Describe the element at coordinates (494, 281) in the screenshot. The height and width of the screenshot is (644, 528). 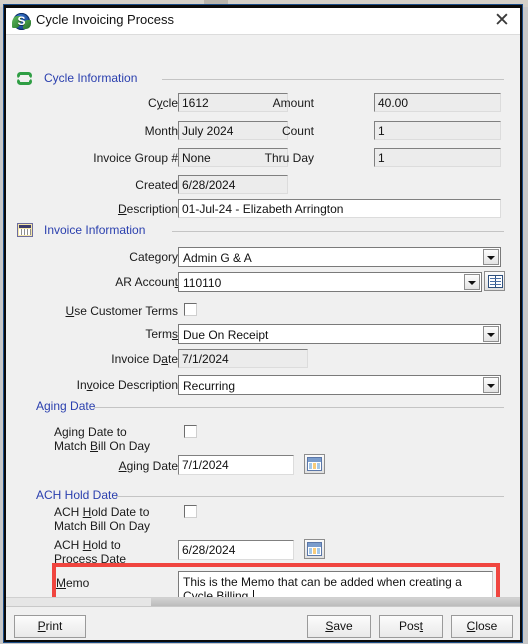
I see `book-lookup-icon` at that location.